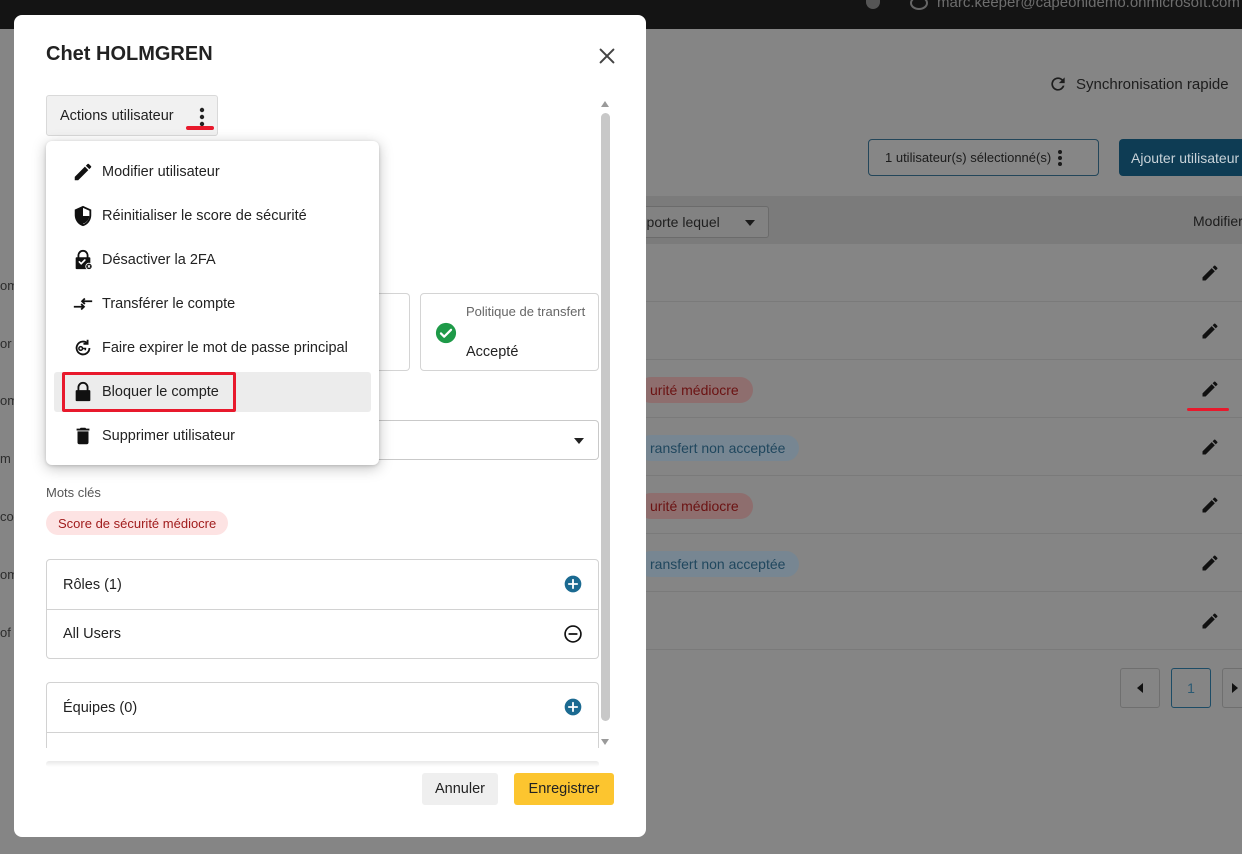 The width and height of the screenshot is (1242, 854). Describe the element at coordinates (84, 260) in the screenshot. I see `lock-badge-icon` at that location.